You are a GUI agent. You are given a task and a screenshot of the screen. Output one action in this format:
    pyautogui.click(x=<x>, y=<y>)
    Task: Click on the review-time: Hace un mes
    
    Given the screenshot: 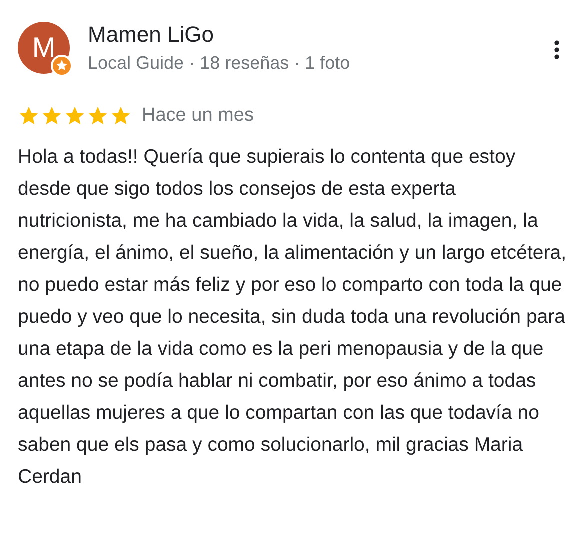 What is the action you would take?
    pyautogui.click(x=198, y=116)
    